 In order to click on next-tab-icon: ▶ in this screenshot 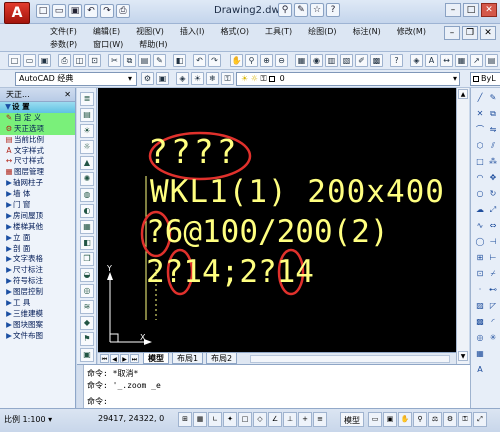, I will do `click(124, 358)`.